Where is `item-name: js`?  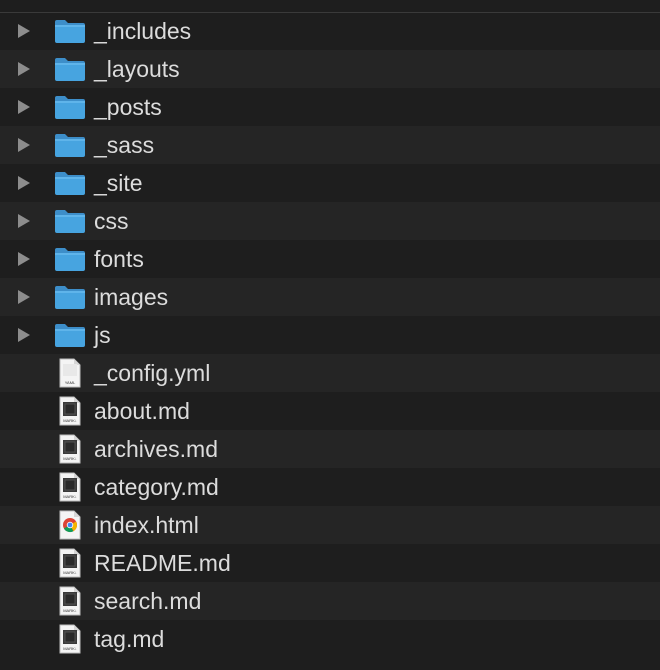 item-name: js is located at coordinates (102, 335).